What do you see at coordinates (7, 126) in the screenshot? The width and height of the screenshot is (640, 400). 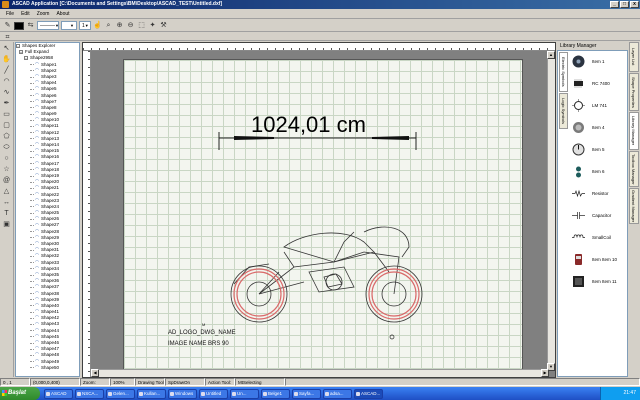 I see `rounded-rect-icon: ▢` at bounding box center [7, 126].